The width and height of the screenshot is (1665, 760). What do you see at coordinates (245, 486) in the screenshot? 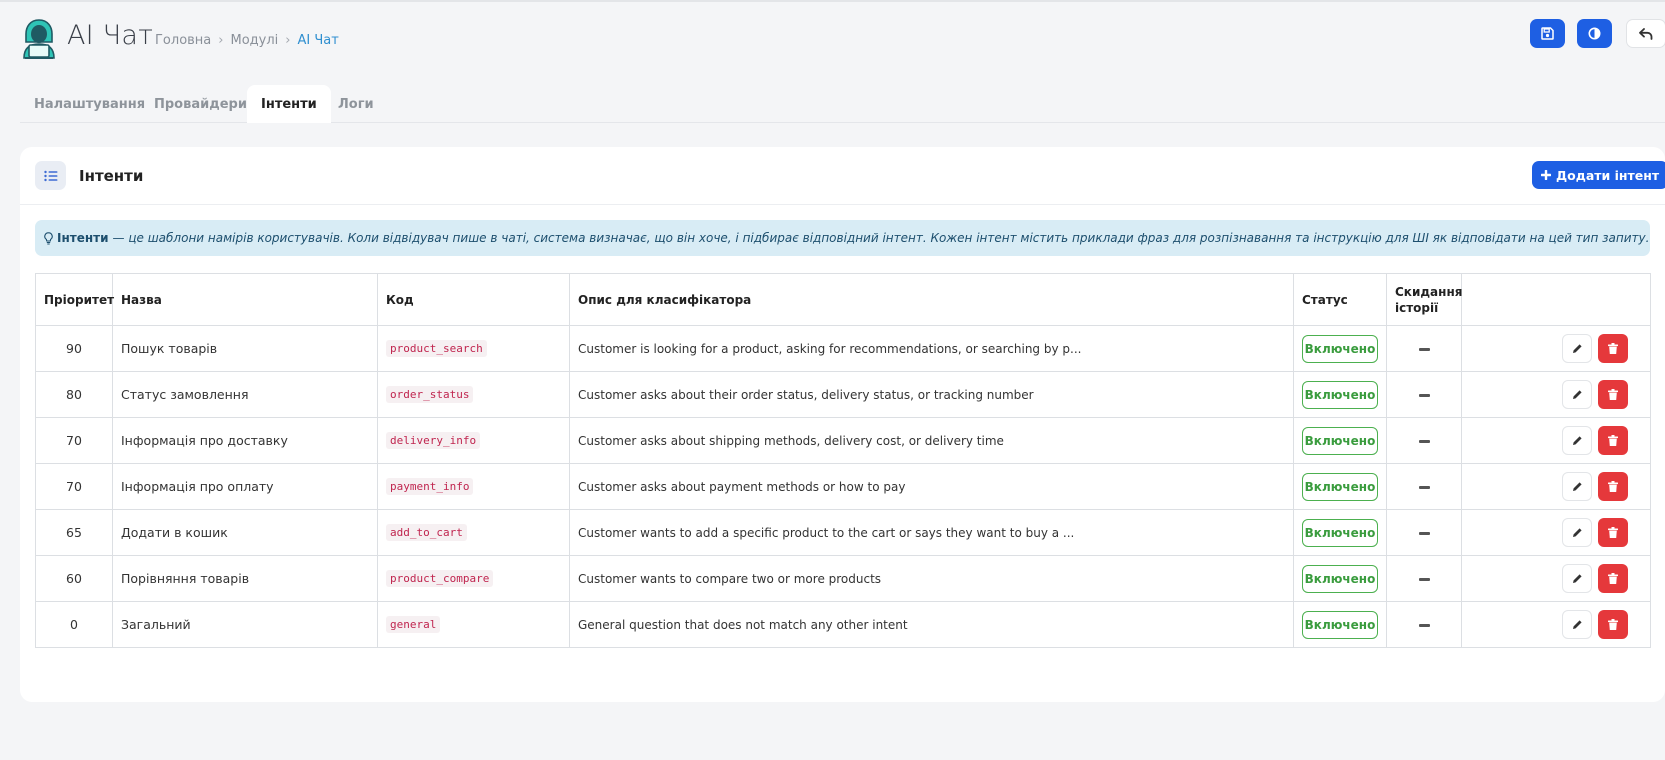
I see `name-cell: Інформація про оплату` at bounding box center [245, 486].